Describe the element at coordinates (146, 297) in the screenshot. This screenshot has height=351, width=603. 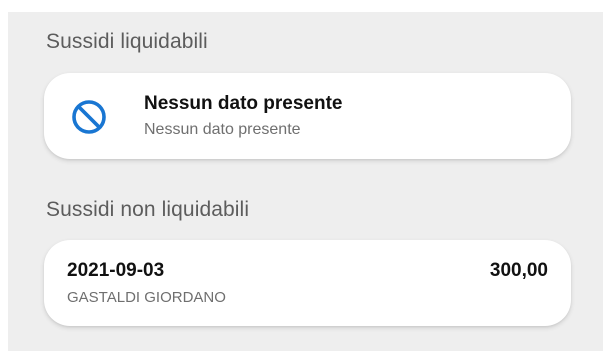
I see `subsidy-beneficiary-name: GASTALDI GIORDANO` at that location.